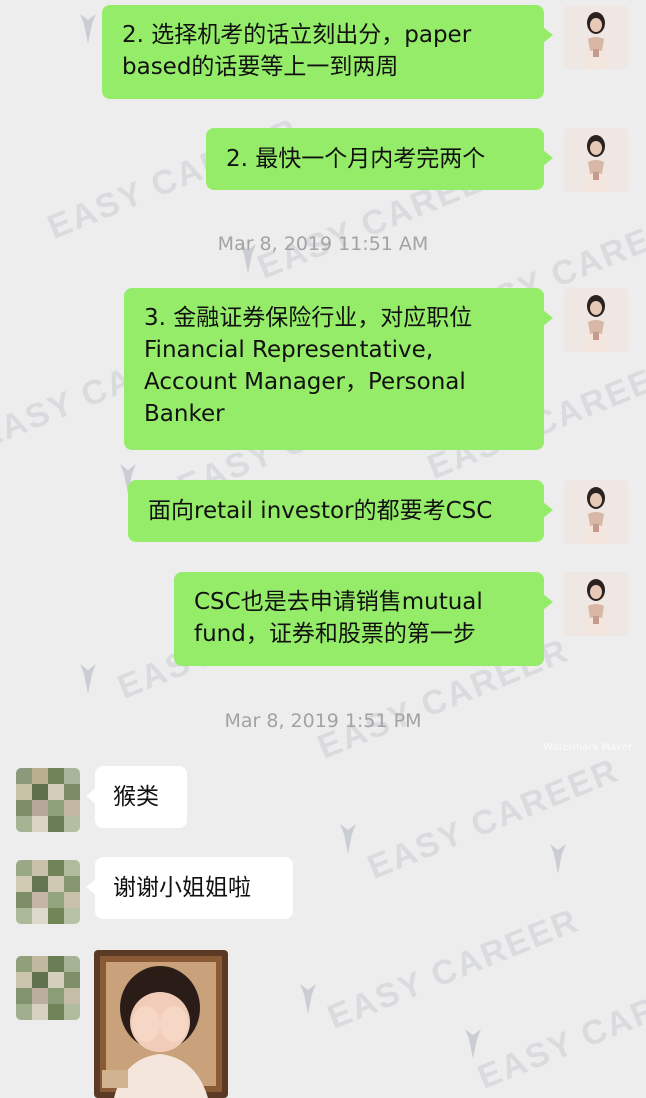 This screenshot has width=646, height=1098. Describe the element at coordinates (136, 797) in the screenshot. I see `message-bubble-received: 猴类` at that location.